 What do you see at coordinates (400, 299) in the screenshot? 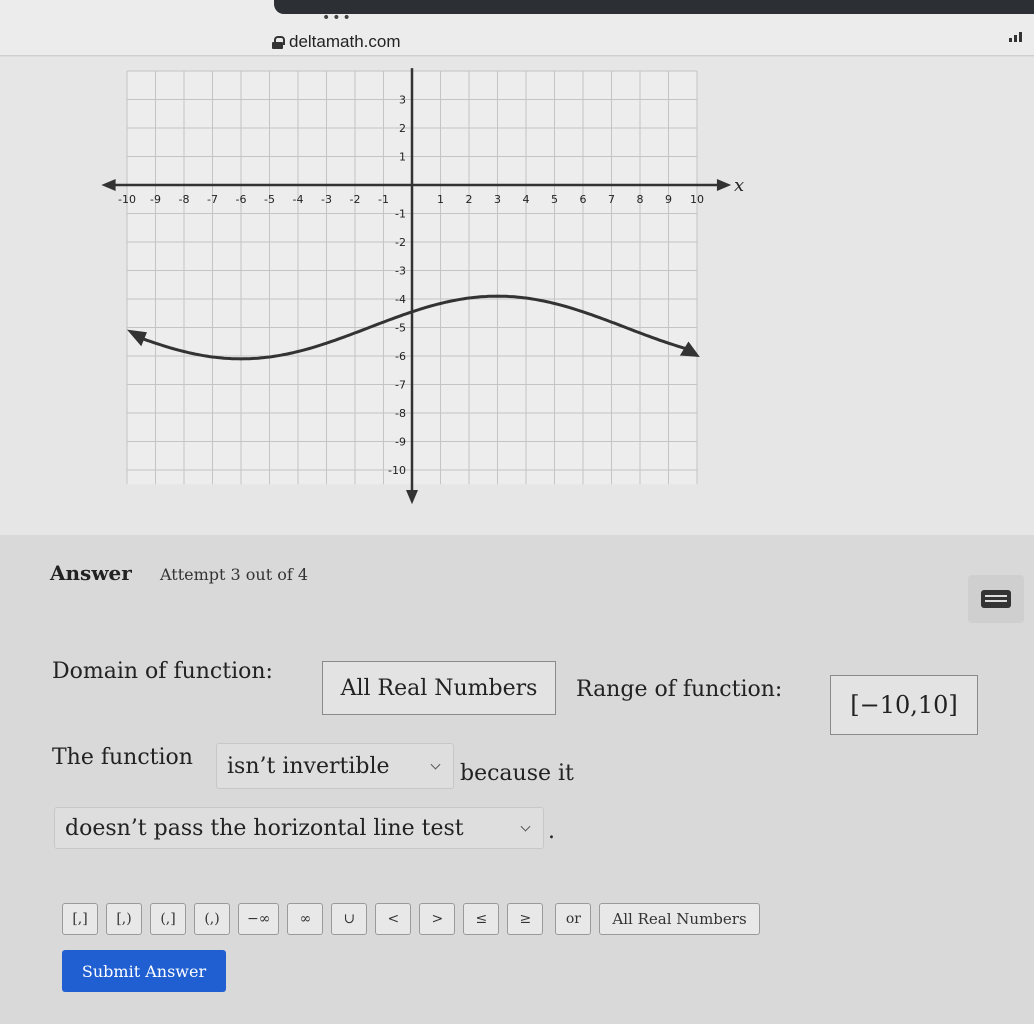
I see `y-tick-label: -4` at bounding box center [400, 299].